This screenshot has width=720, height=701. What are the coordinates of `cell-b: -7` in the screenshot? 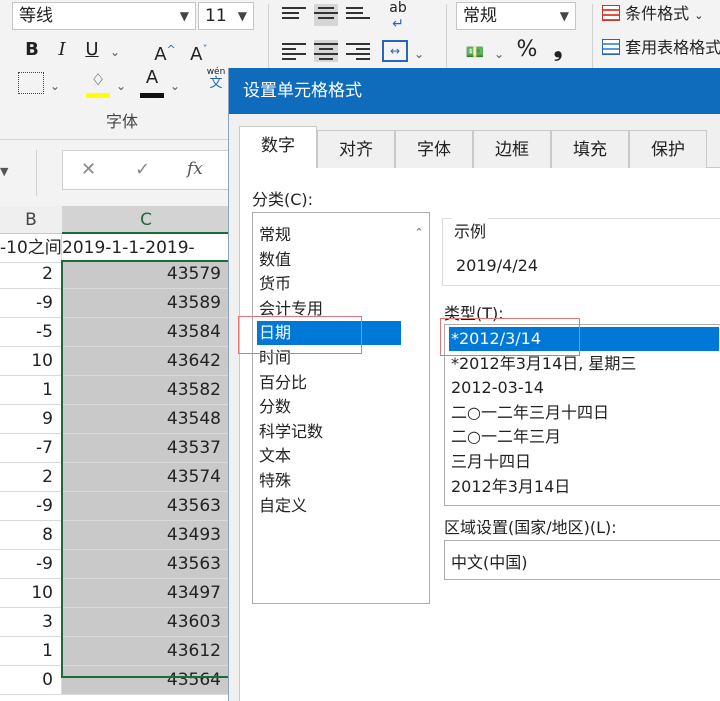 It's located at (31, 448).